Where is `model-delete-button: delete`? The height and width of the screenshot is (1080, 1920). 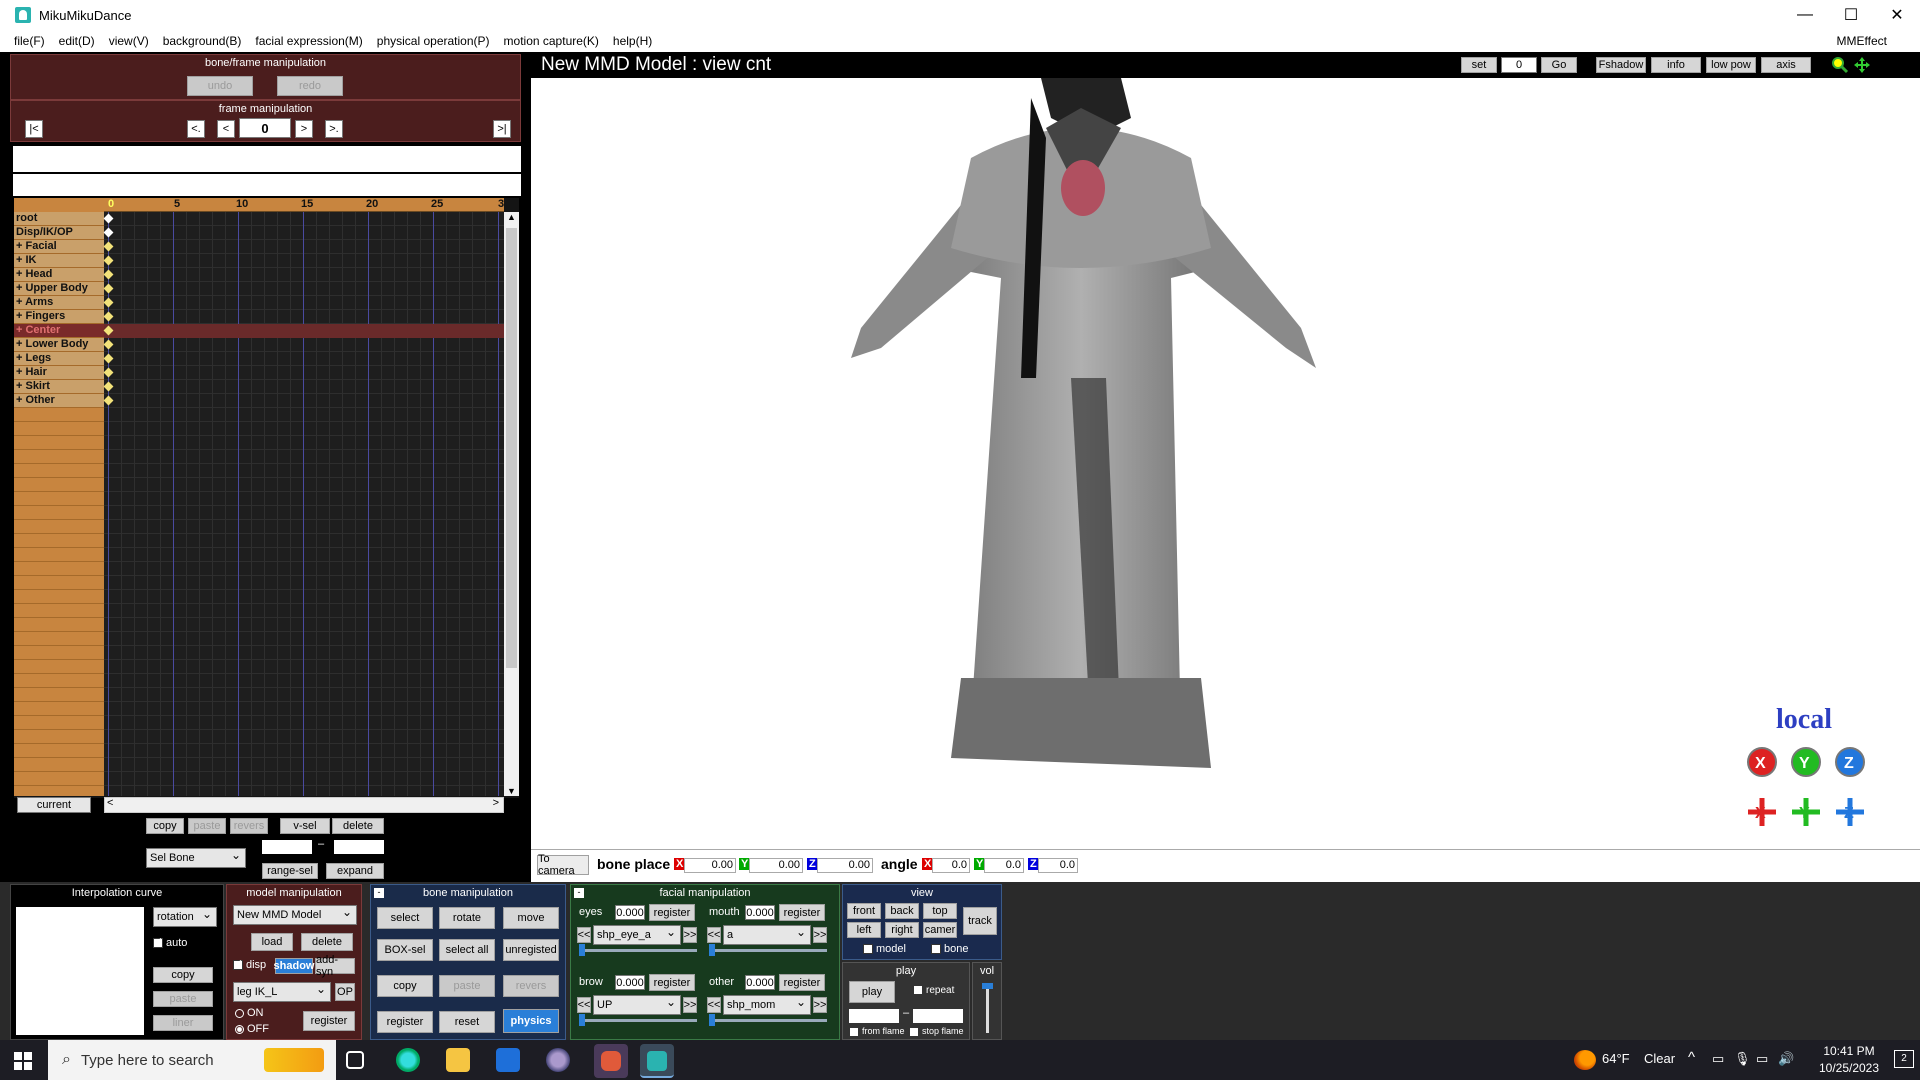 model-delete-button: delete is located at coordinates (327, 942).